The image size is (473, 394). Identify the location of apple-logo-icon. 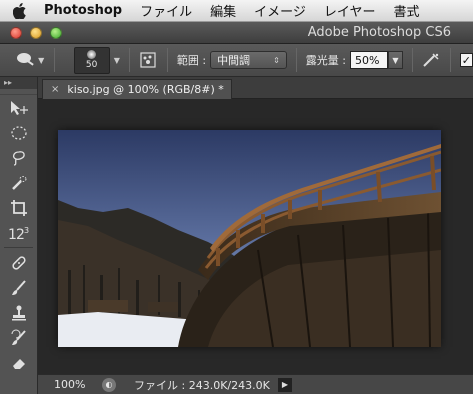
(20, 10).